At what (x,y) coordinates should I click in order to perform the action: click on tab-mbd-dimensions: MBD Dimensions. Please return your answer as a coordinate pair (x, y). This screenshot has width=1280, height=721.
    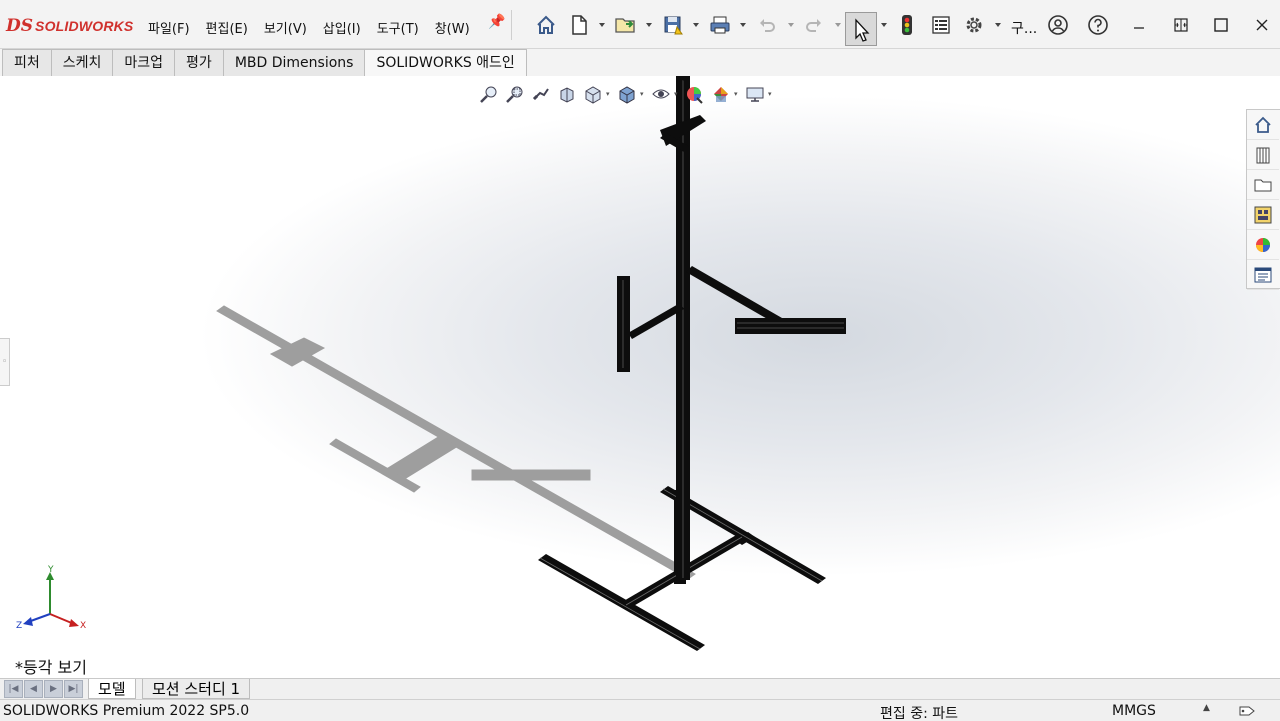
    Looking at the image, I should click on (294, 62).